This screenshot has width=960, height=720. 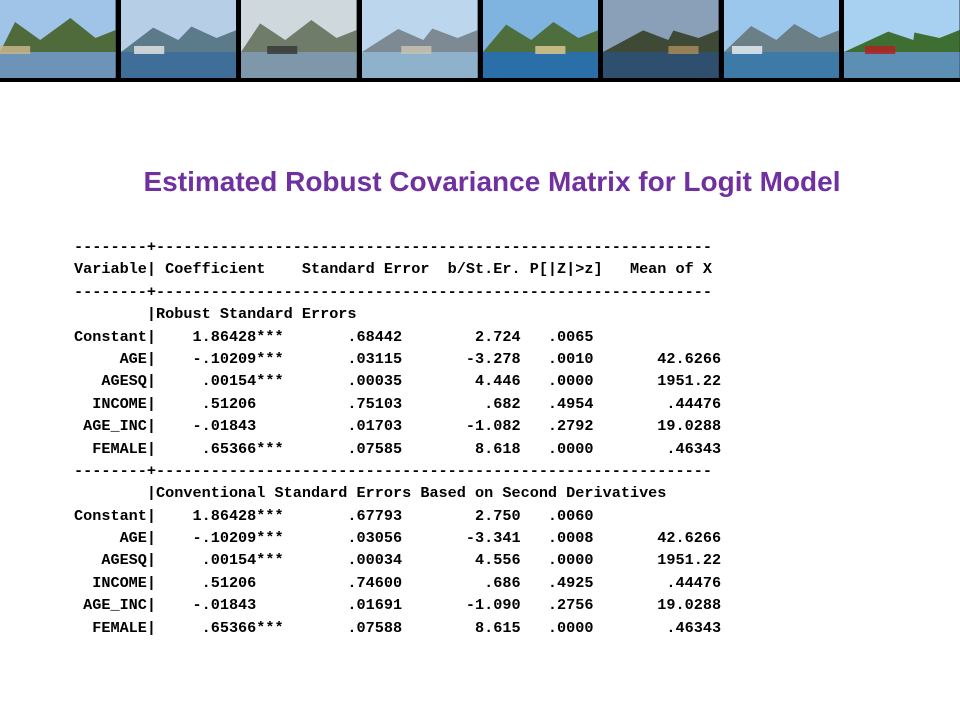 I want to click on output-line: INCOME| .51206 .74600 .686 .4925 .44476, so click(x=398, y=582).